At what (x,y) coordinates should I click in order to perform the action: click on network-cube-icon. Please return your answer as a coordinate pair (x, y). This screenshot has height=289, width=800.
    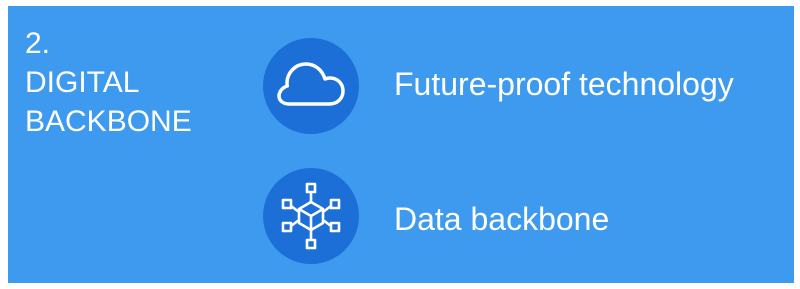
    Looking at the image, I should click on (311, 216).